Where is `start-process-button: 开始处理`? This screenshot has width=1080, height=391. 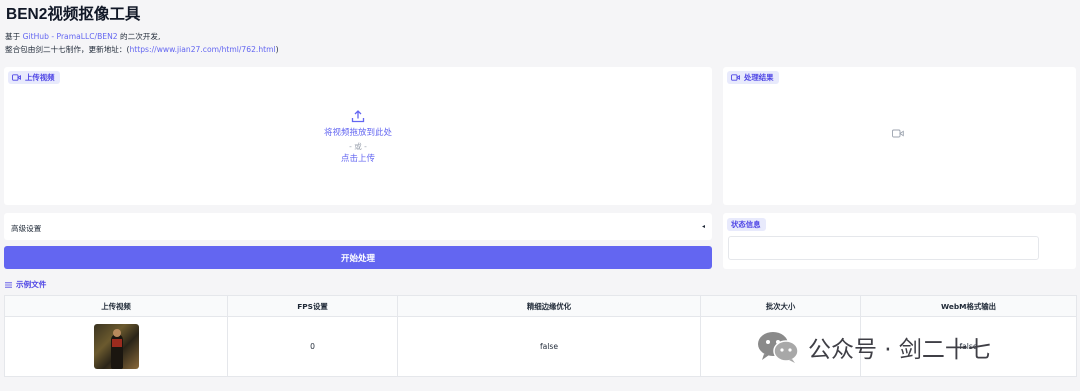
start-process-button: 开始处理 is located at coordinates (358, 257).